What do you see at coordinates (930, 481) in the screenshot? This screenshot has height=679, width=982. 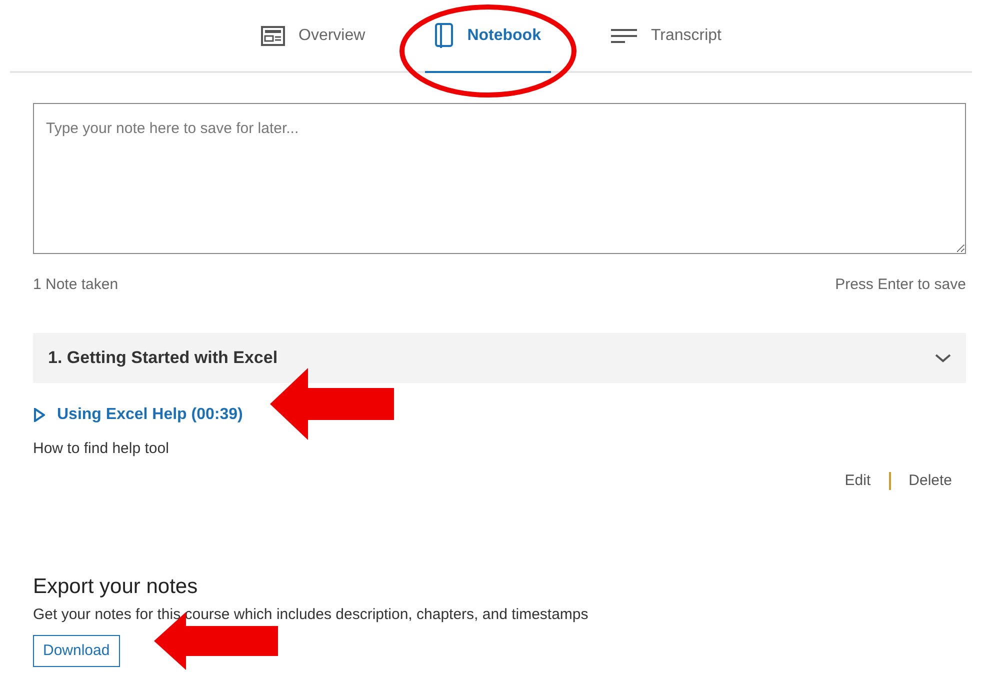 I see `note-action: Delete` at bounding box center [930, 481].